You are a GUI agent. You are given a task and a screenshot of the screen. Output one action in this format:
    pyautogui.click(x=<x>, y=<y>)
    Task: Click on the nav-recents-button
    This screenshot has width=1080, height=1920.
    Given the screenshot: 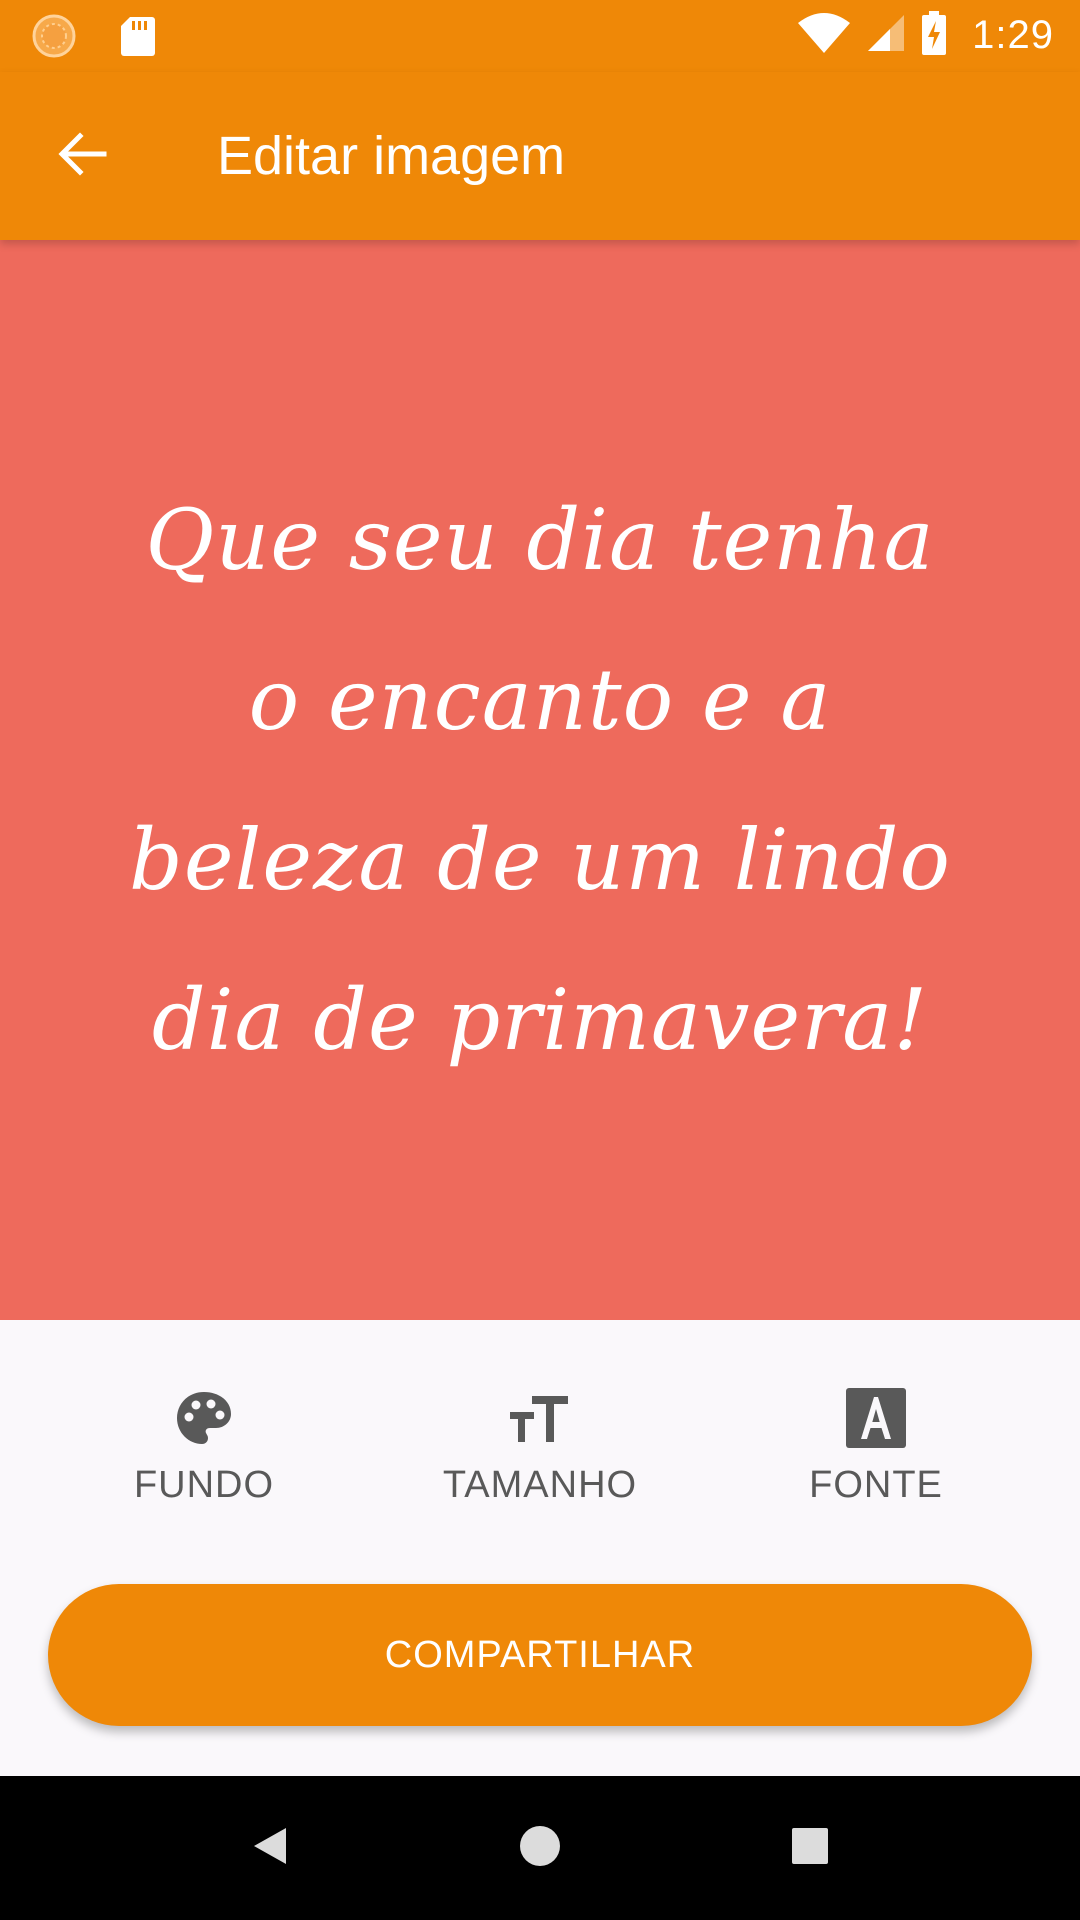 What is the action you would take?
    pyautogui.click(x=810, y=1848)
    